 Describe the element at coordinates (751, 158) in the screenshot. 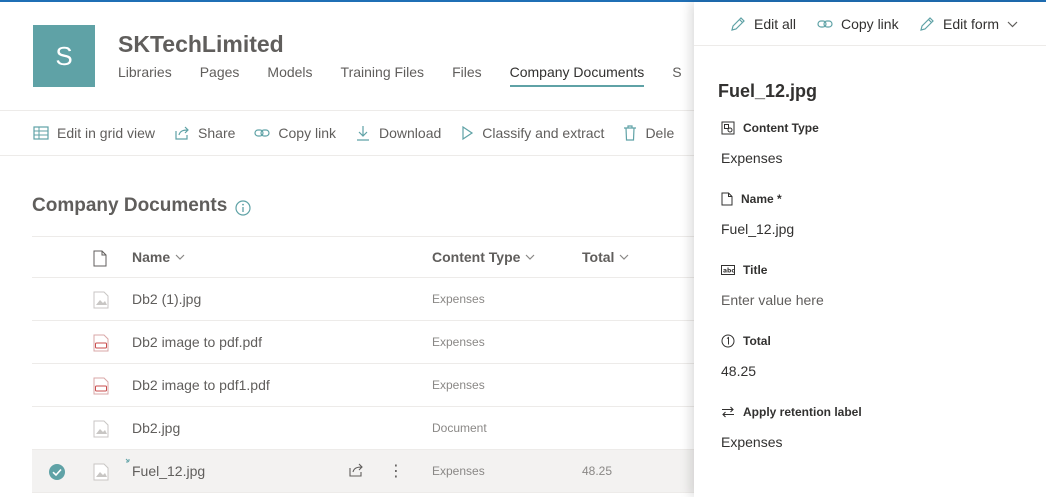

I see `content-type-field: Expenses` at that location.